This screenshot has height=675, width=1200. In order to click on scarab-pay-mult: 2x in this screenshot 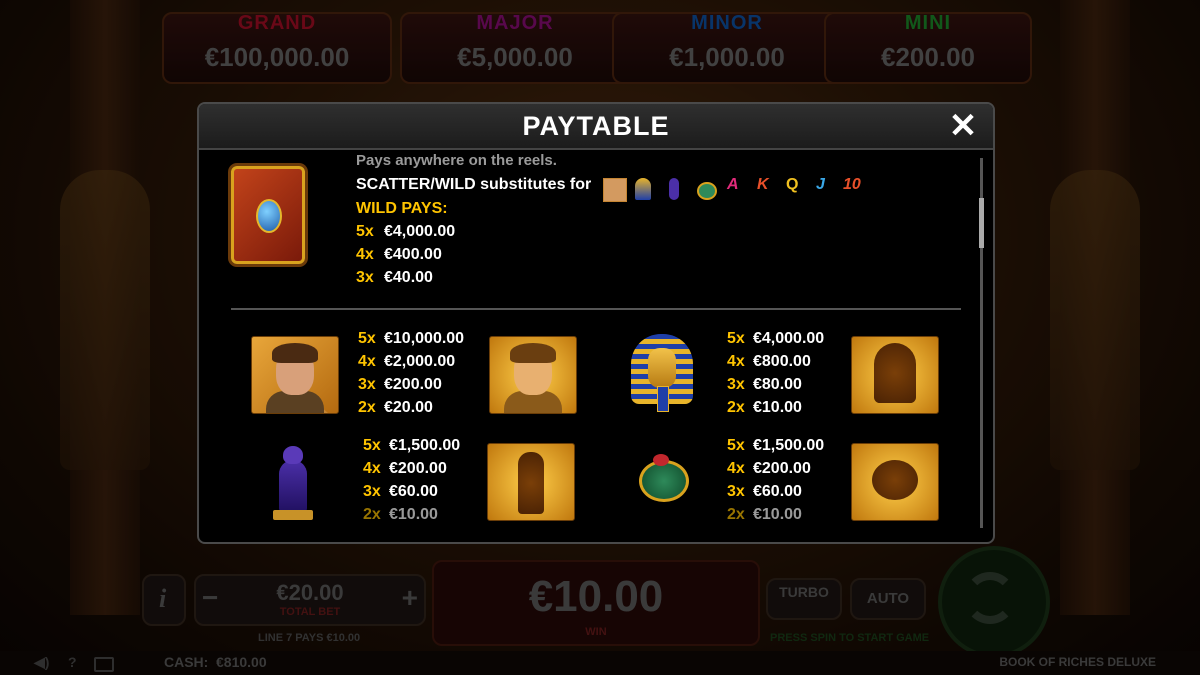, I will do `click(736, 514)`.